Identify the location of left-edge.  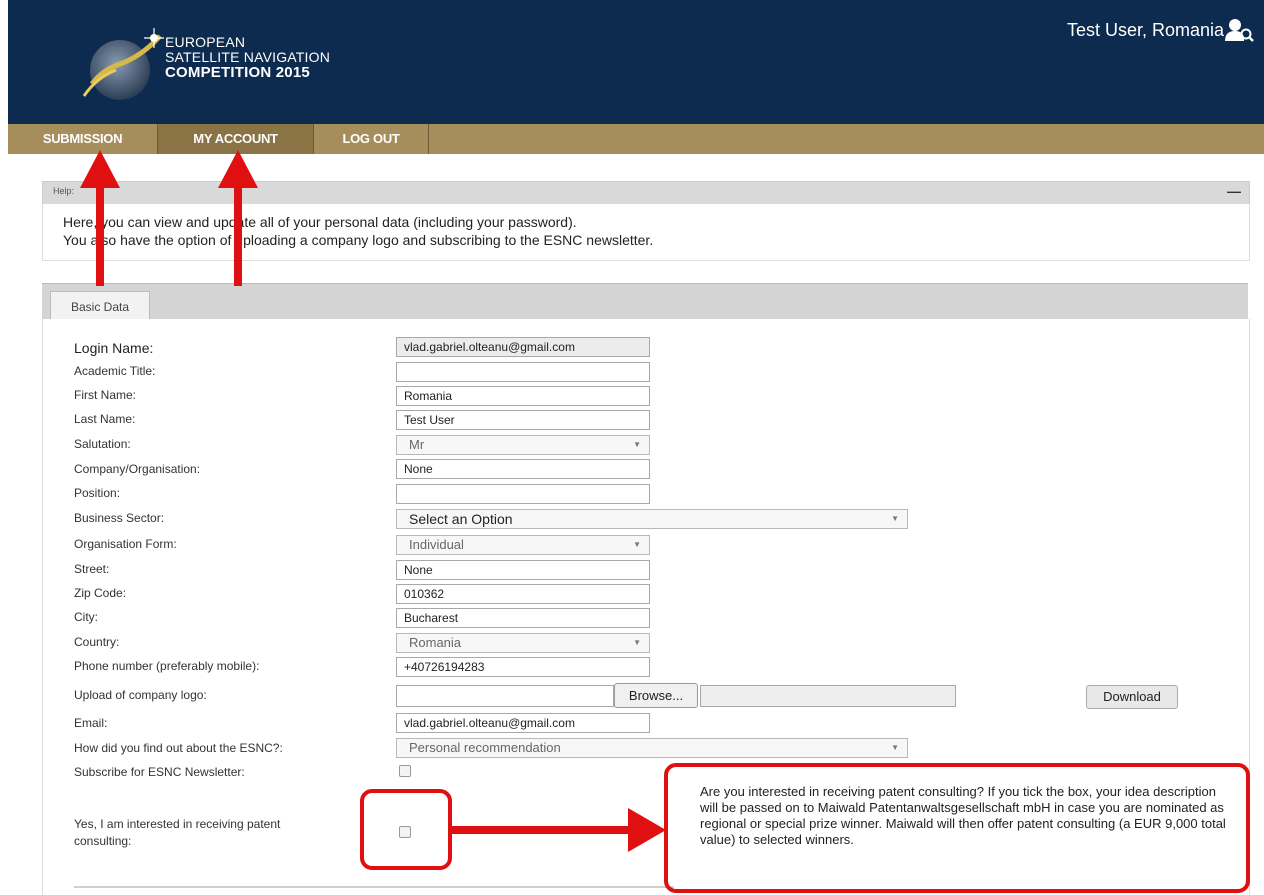
(4, 447).